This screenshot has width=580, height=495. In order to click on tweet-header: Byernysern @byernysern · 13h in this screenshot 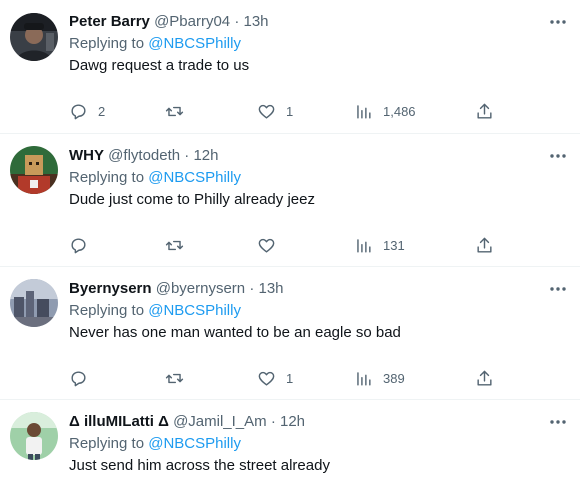, I will do `click(176, 289)`.